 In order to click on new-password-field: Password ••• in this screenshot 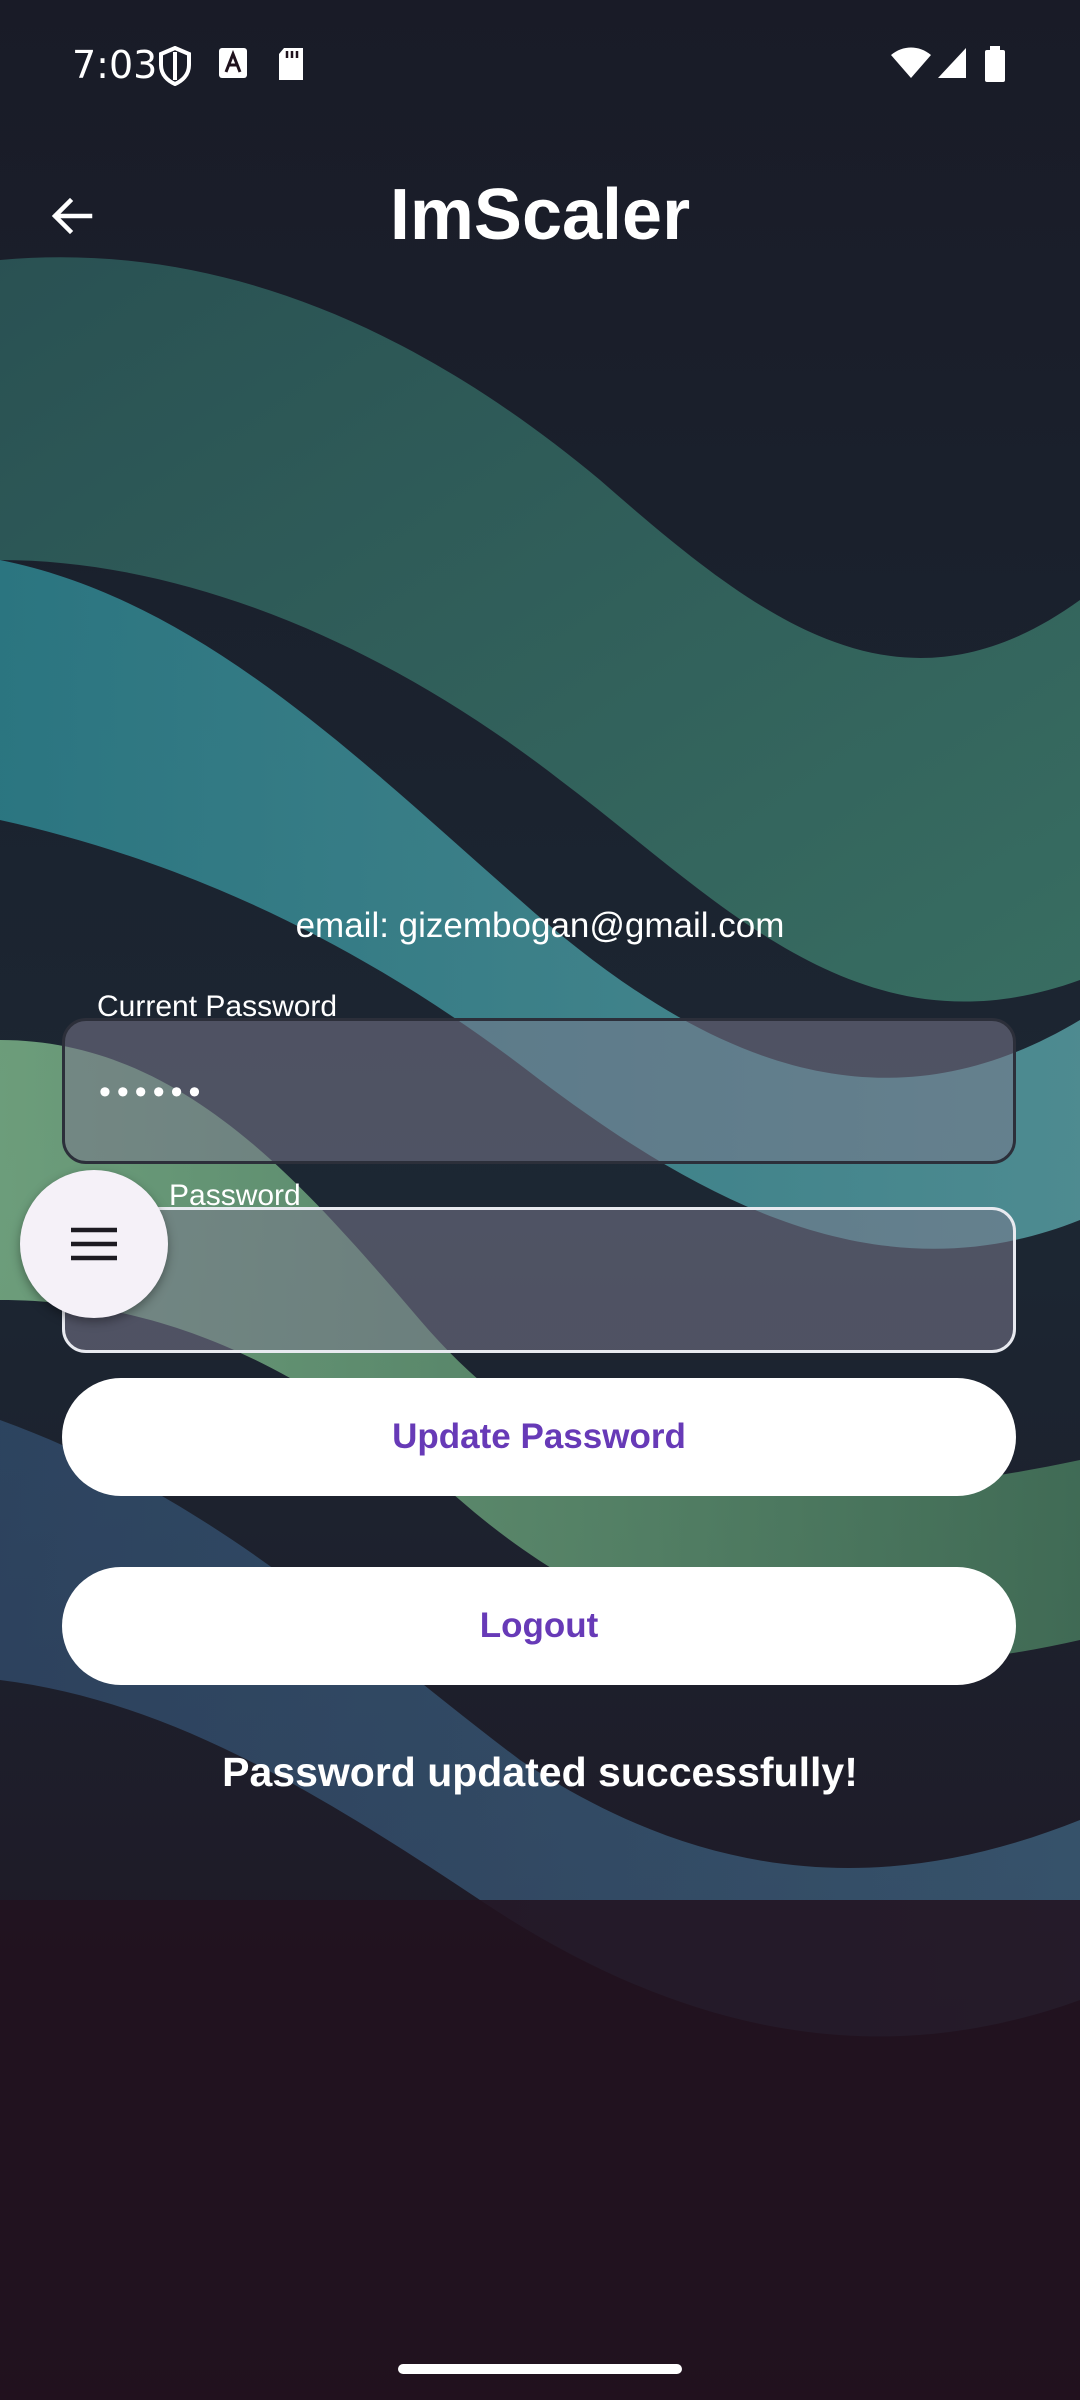, I will do `click(539, 1266)`.